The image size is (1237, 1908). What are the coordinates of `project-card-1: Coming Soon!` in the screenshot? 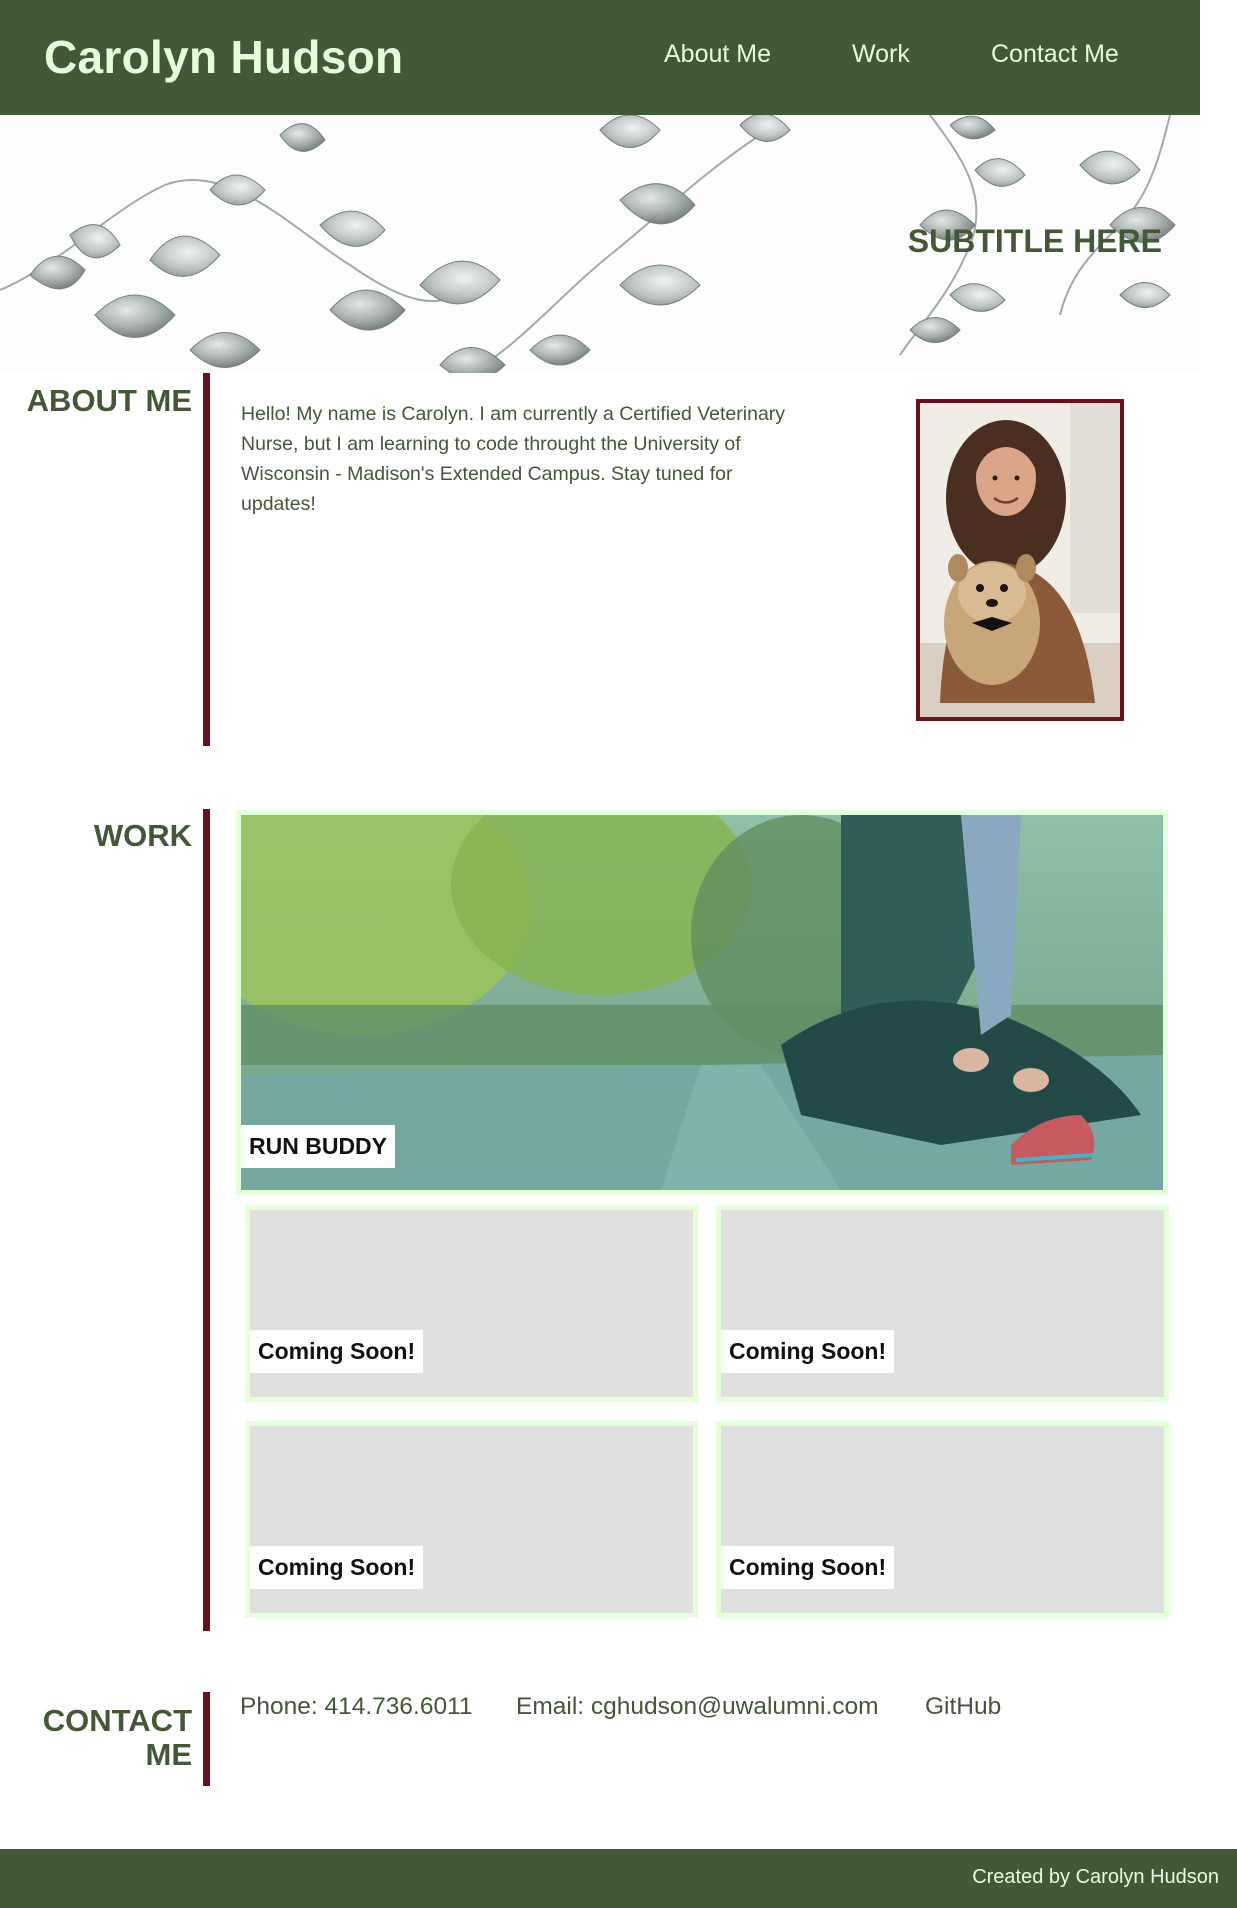 It's located at (471, 1303).